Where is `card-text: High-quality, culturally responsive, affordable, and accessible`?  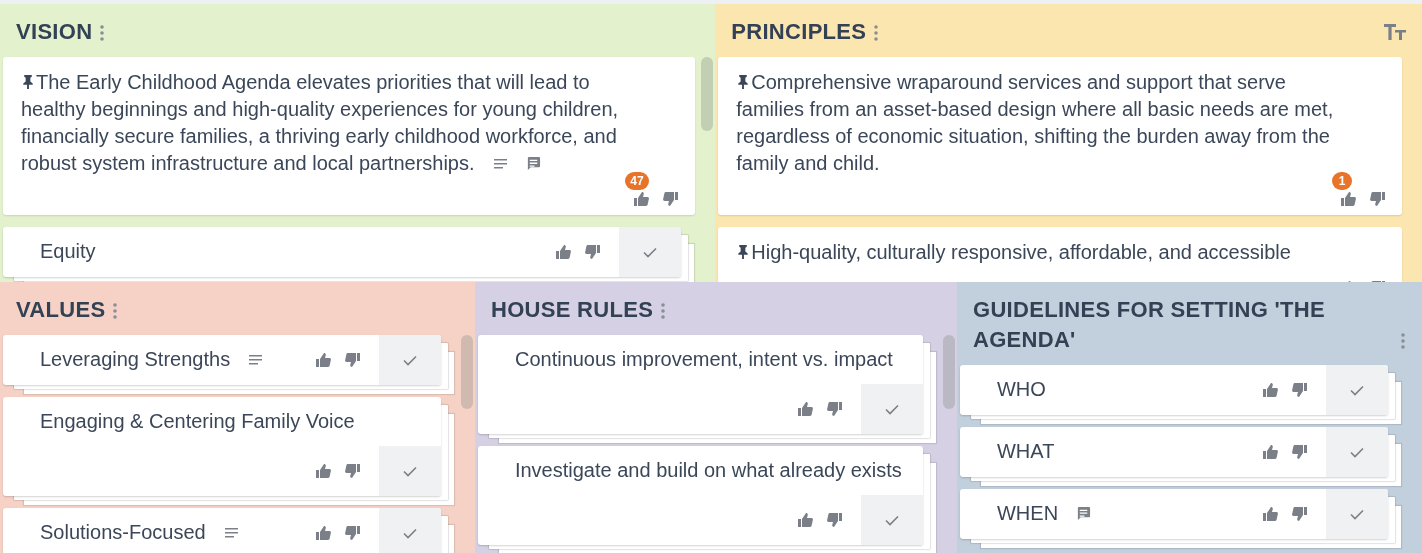 card-text: High-quality, culturally responsive, affordable, and accessible is located at coordinates (1039, 252).